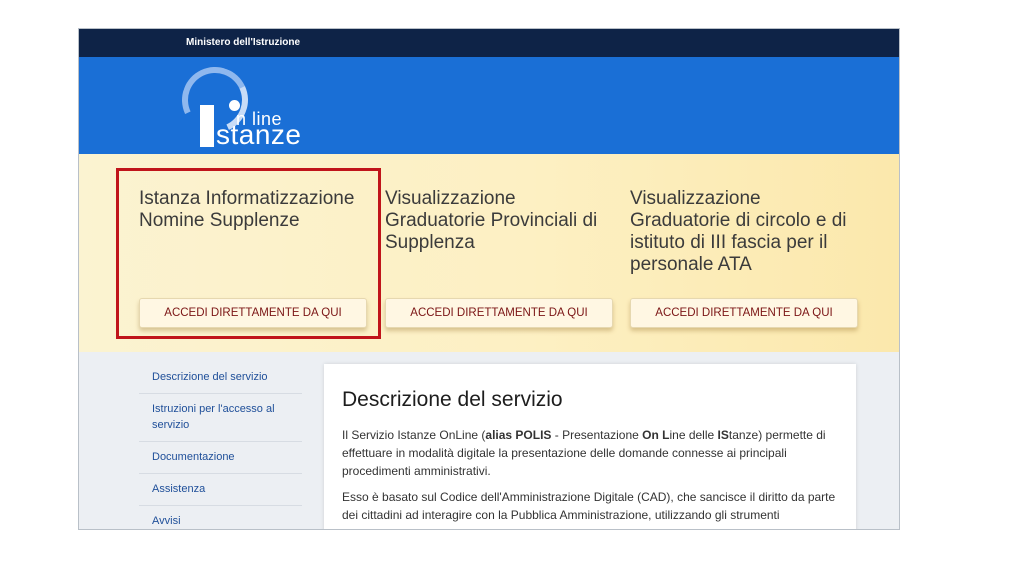 This screenshot has height=576, width=1024. What do you see at coordinates (220, 418) in the screenshot?
I see `sidebar-item-istruzioni: Istruzioni per l'accesso al servizio` at bounding box center [220, 418].